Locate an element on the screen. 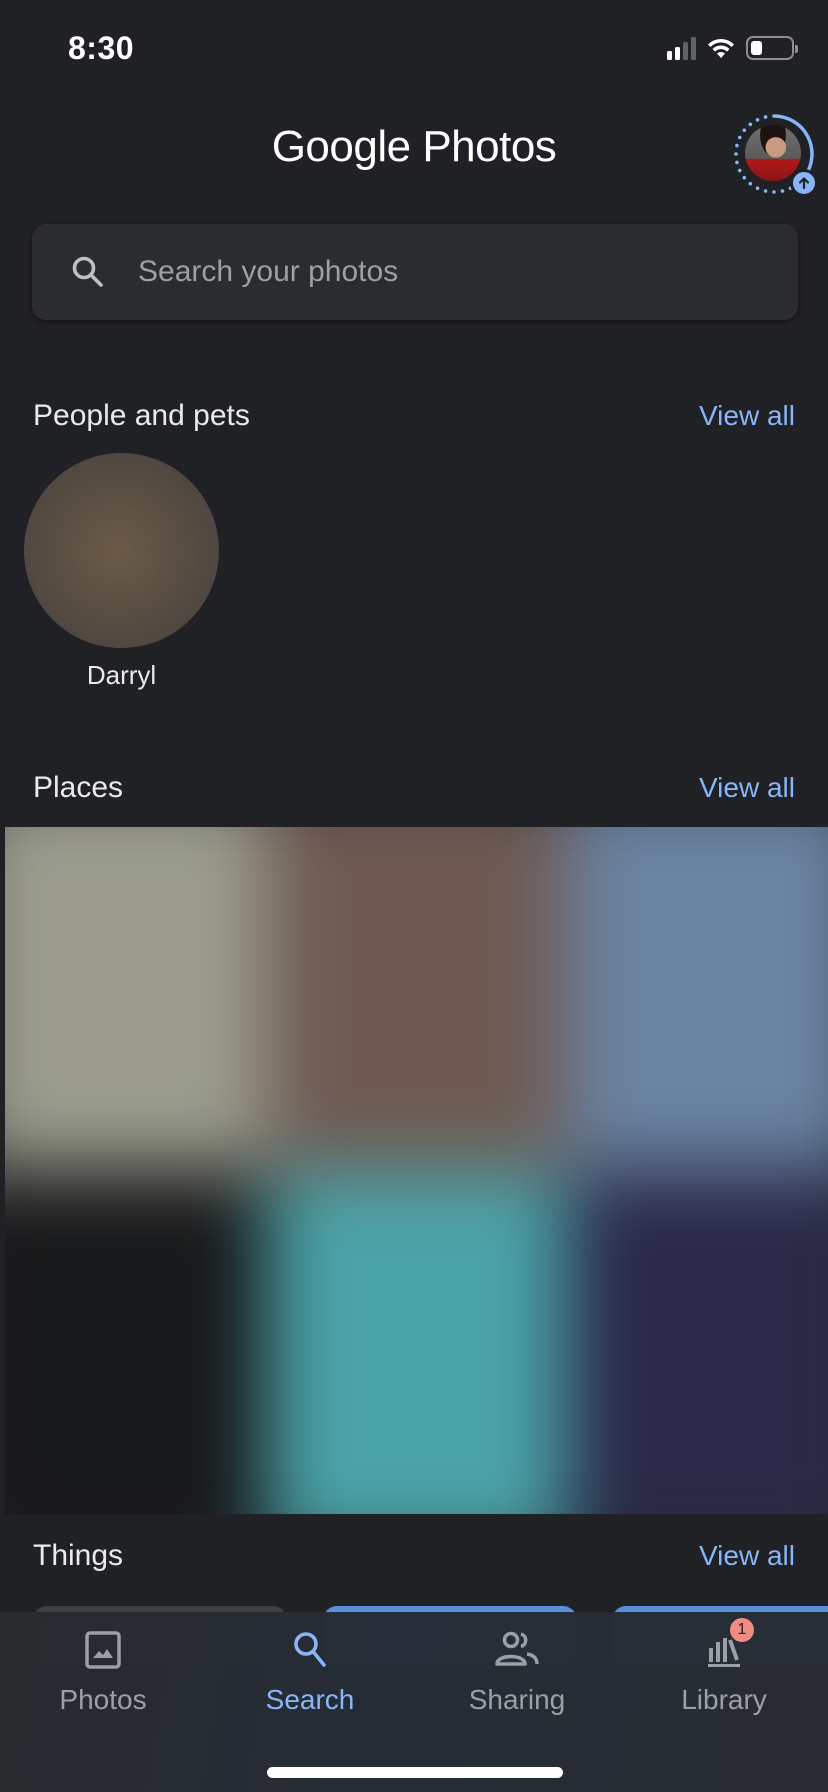  battery-level is located at coordinates (756, 48).